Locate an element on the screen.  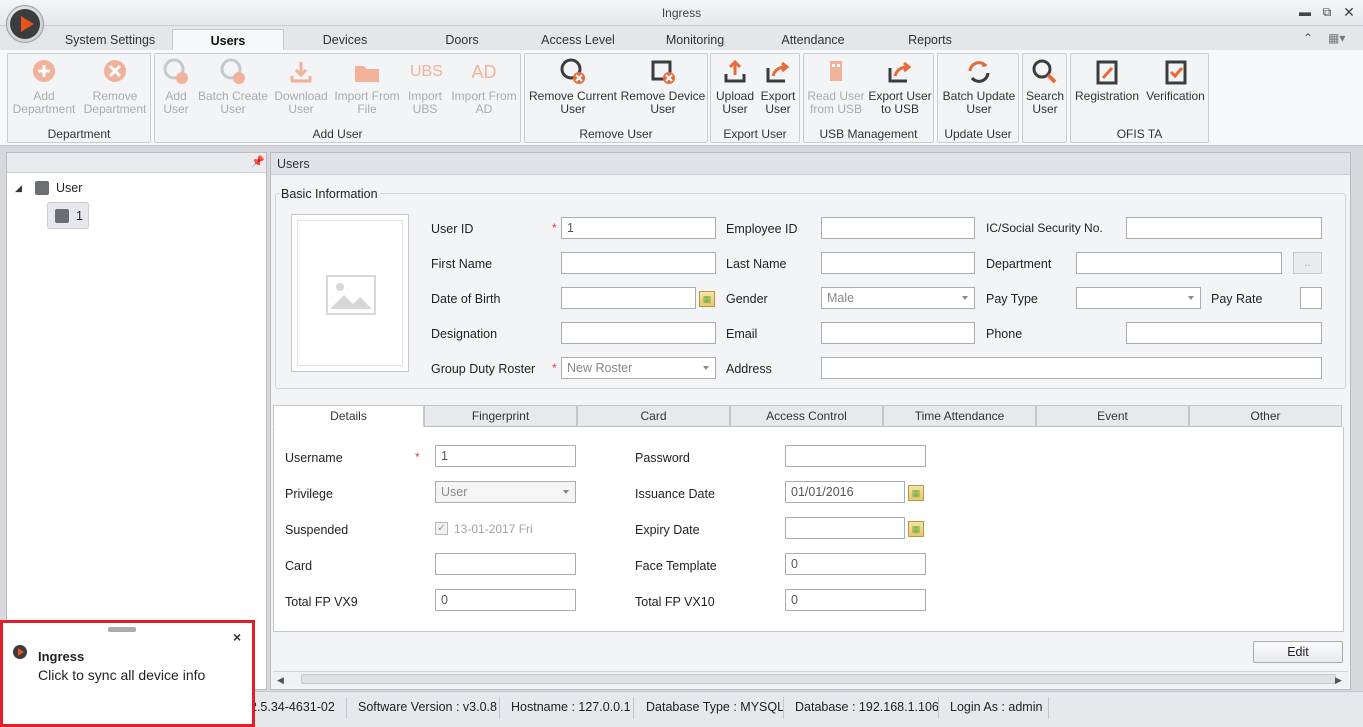
scroll-left-icon: ◀ is located at coordinates (280, 680).